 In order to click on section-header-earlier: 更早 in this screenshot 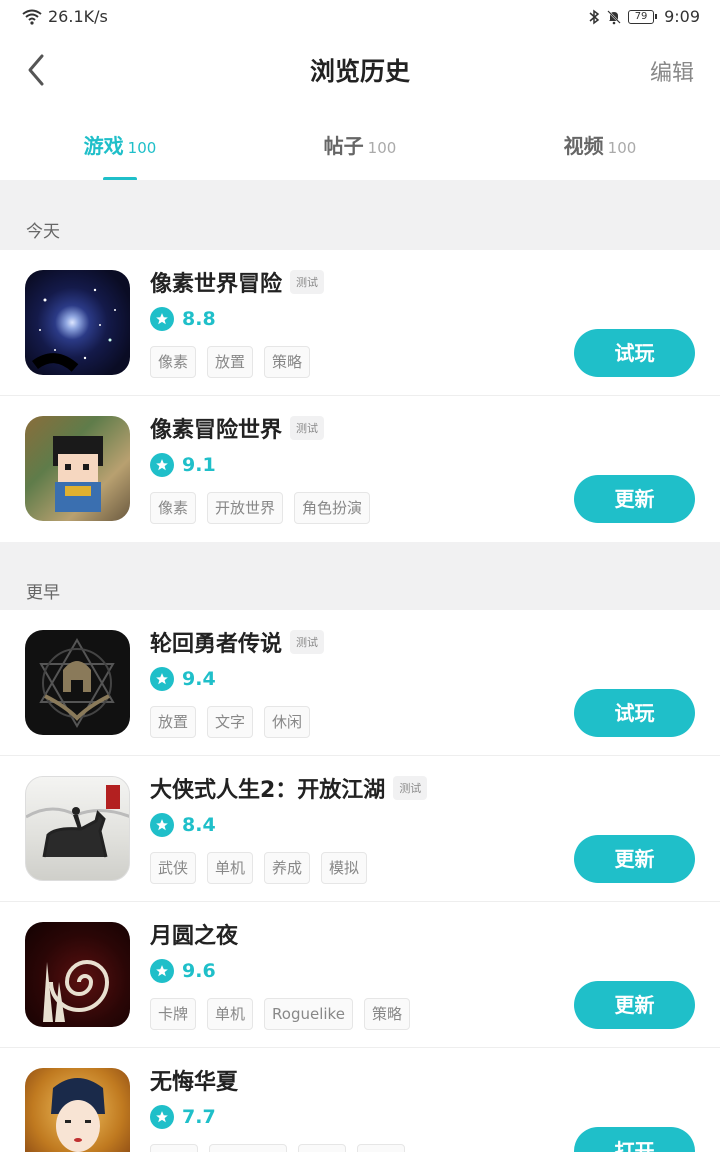, I will do `click(360, 576)`.